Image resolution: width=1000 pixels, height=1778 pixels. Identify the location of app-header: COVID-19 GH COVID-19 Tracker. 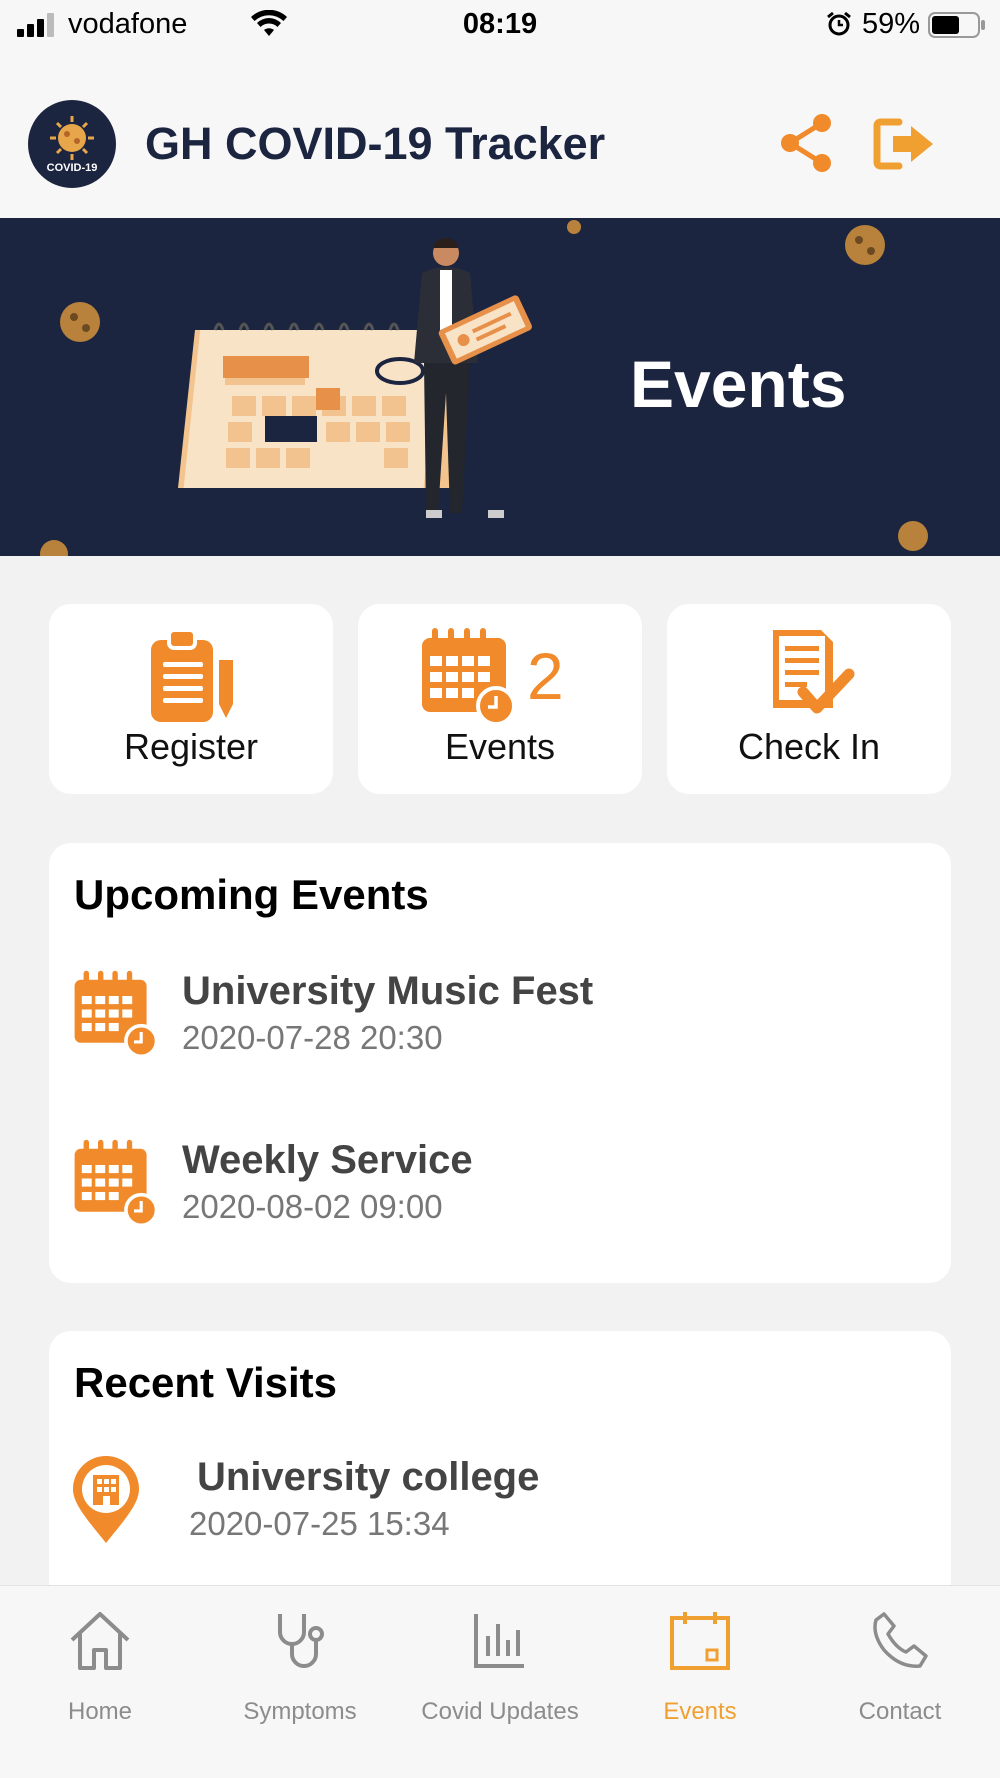
(500, 134).